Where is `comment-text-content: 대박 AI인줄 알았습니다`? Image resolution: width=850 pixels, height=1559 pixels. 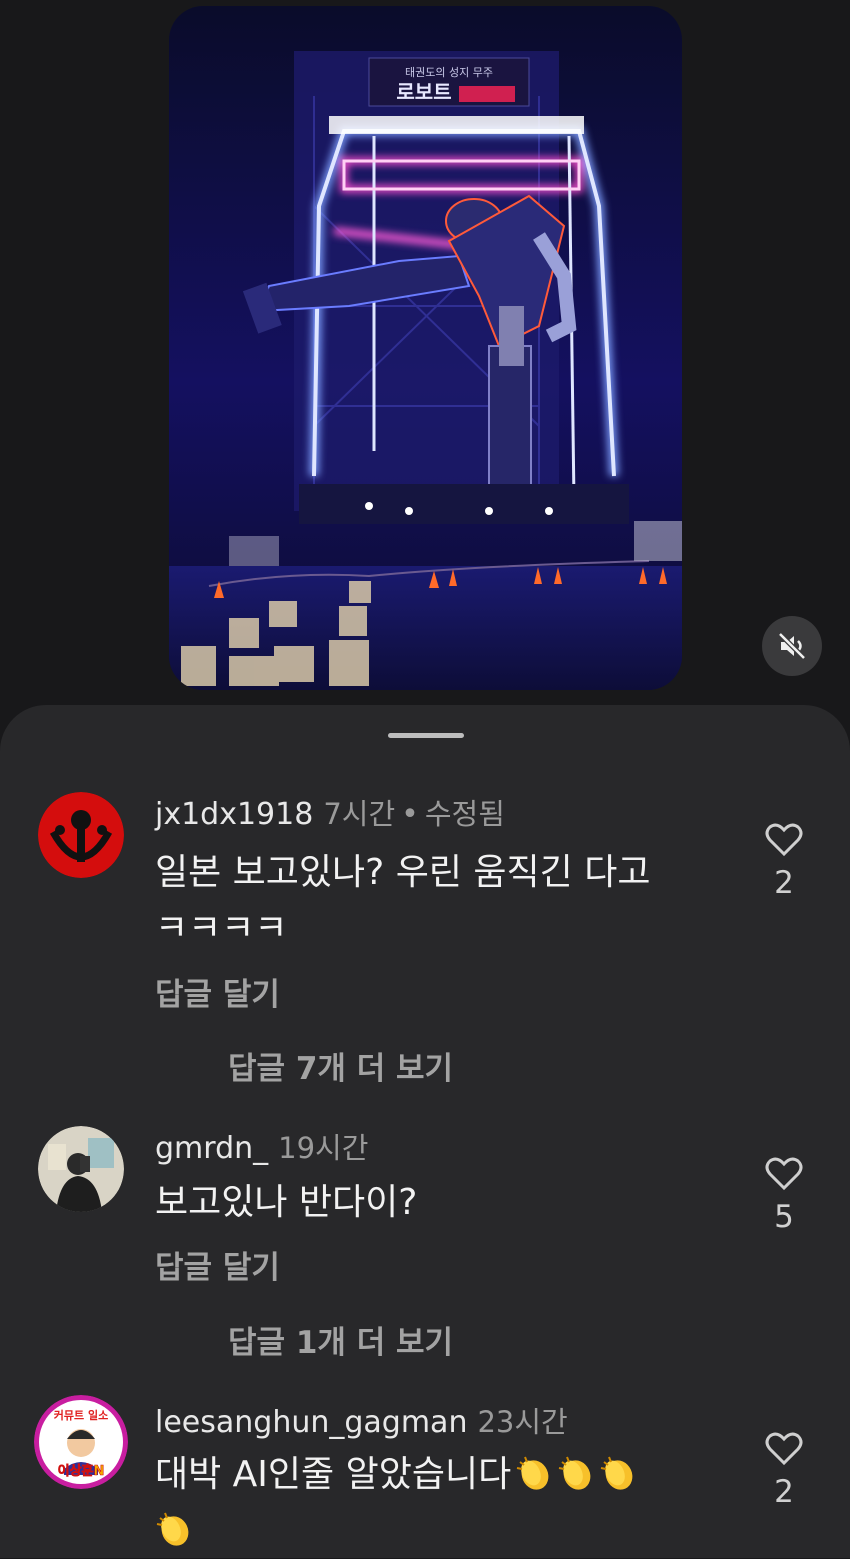 comment-text-content: 대박 AI인줄 알았습니다 is located at coordinates (333, 1474).